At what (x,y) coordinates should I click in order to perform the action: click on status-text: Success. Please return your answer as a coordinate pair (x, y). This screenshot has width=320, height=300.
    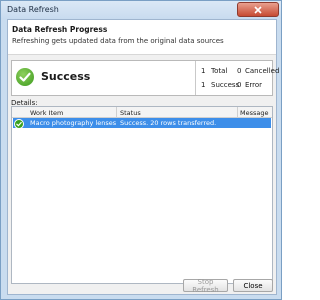
    Looking at the image, I should click on (66, 76).